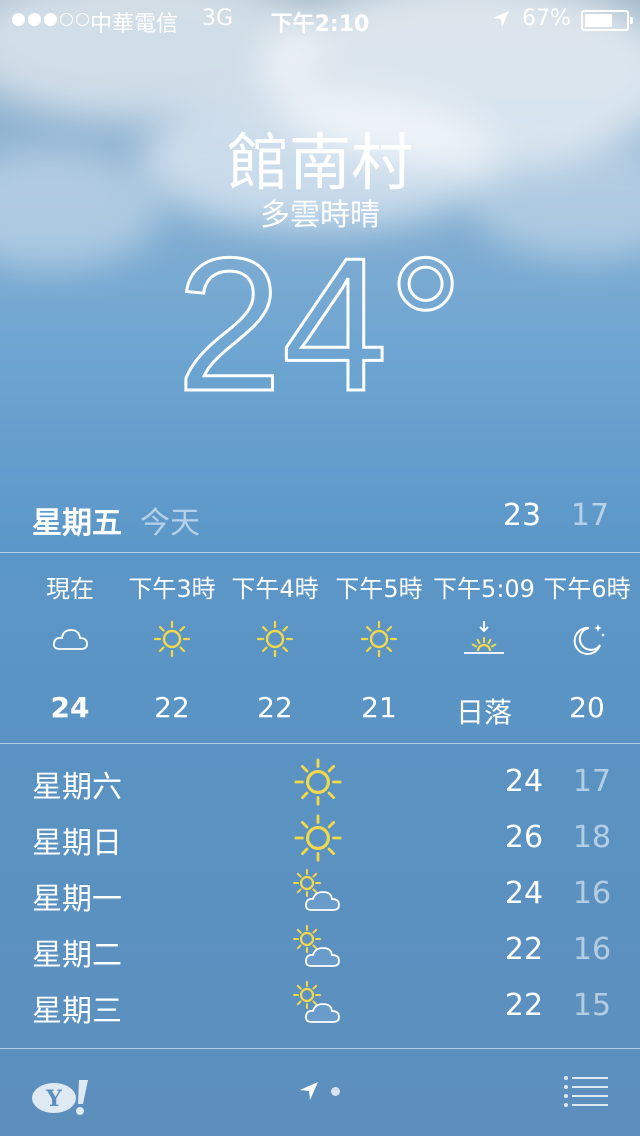  Describe the element at coordinates (77, 843) in the screenshot. I see `daily-day: 星期日` at that location.